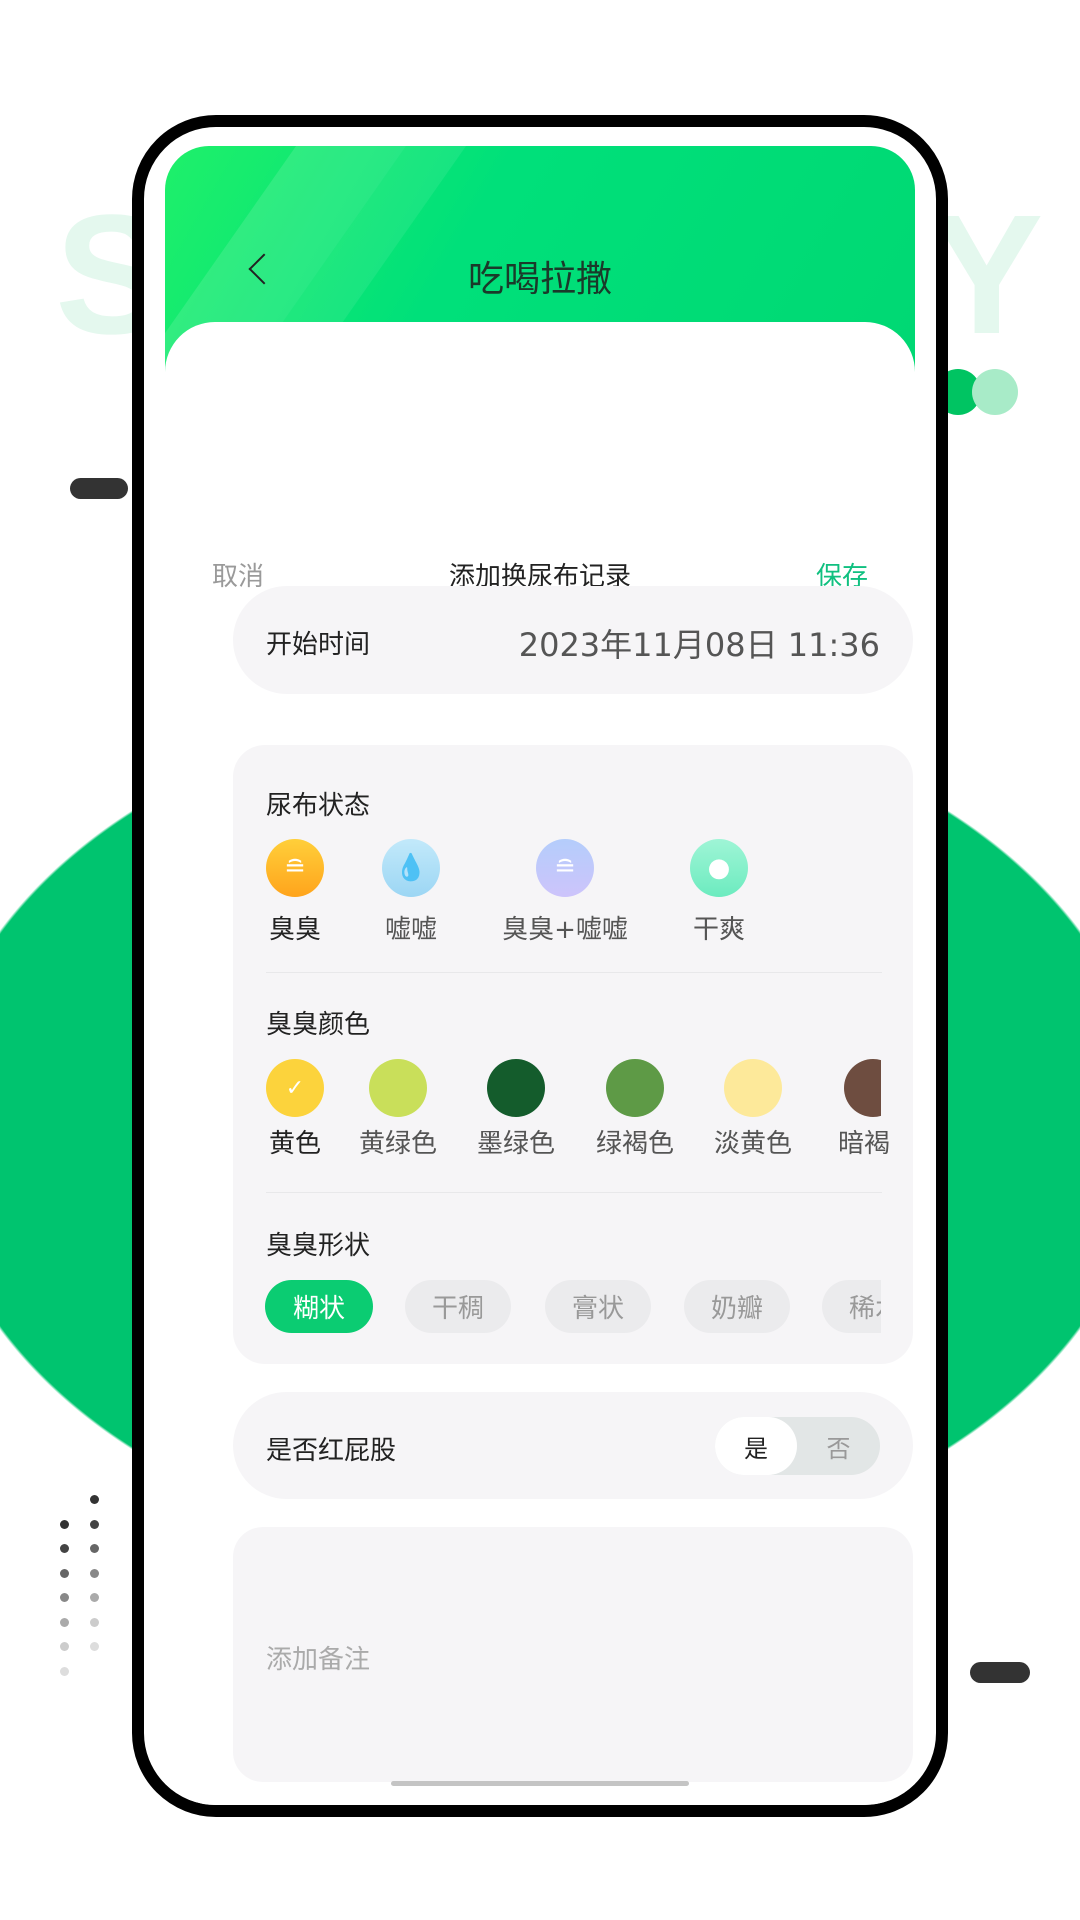 The width and height of the screenshot is (1080, 1920). Describe the element at coordinates (573, 1654) in the screenshot. I see `notes-input: 添加备注` at that location.